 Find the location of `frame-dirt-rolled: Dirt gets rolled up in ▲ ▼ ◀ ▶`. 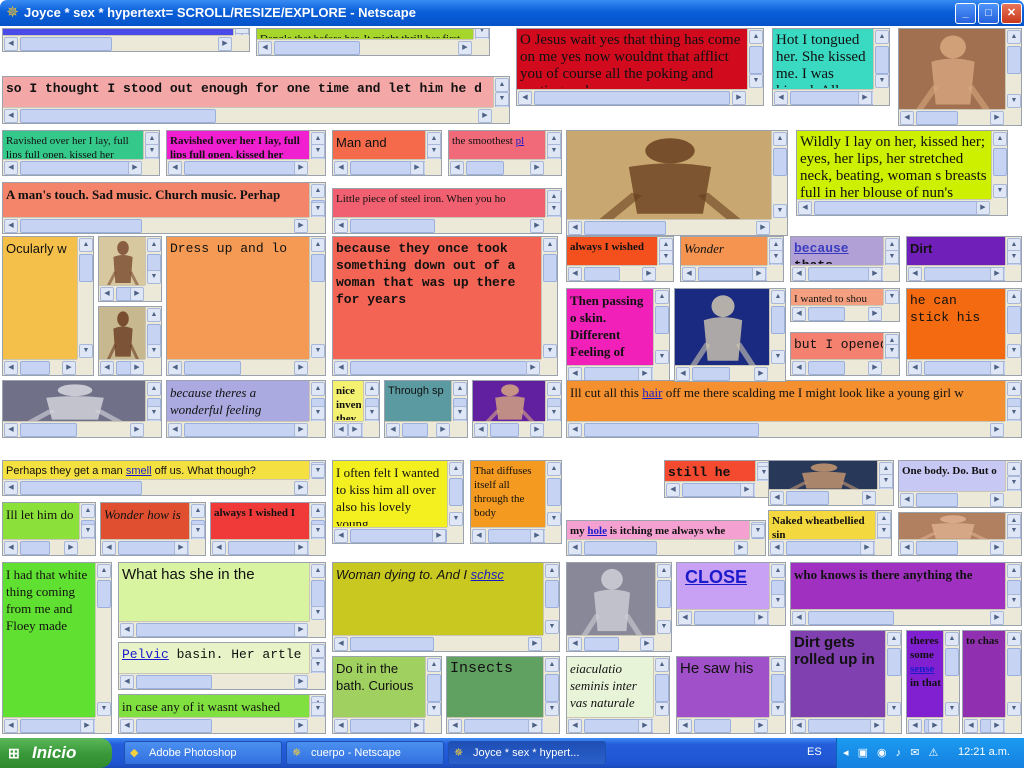

frame-dirt-rolled: Dirt gets rolled up in ▲ ▼ ◀ ▶ is located at coordinates (846, 682).